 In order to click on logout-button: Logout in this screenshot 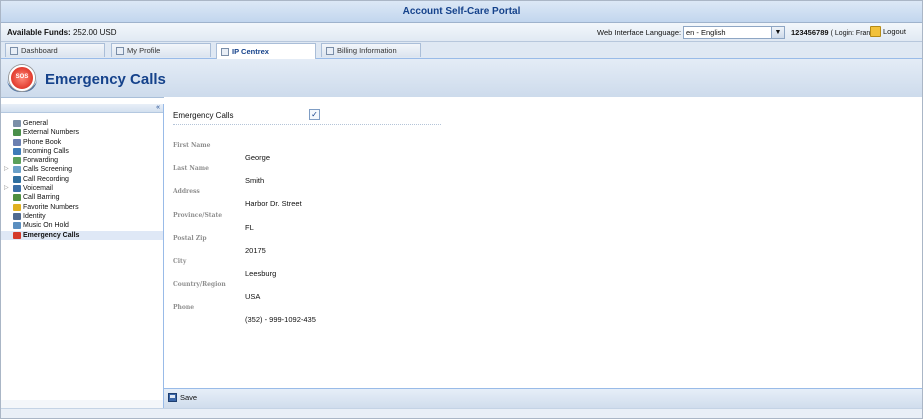, I will do `click(888, 31)`.